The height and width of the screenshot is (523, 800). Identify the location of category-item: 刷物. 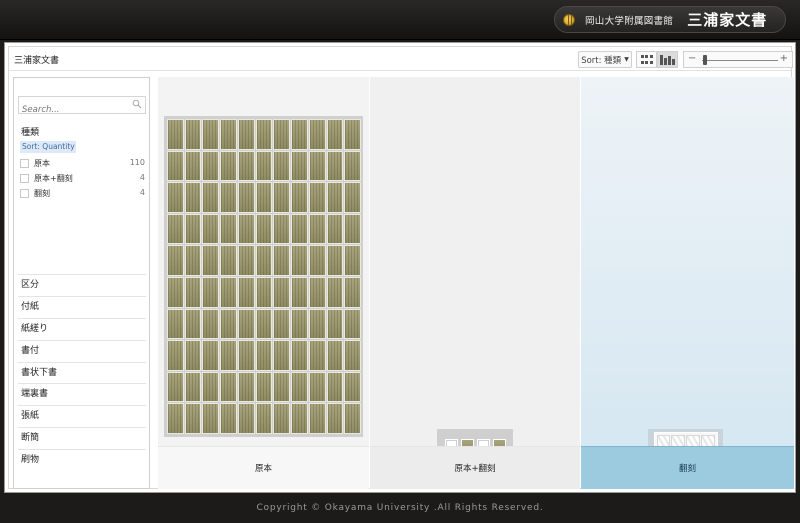
(82, 460).